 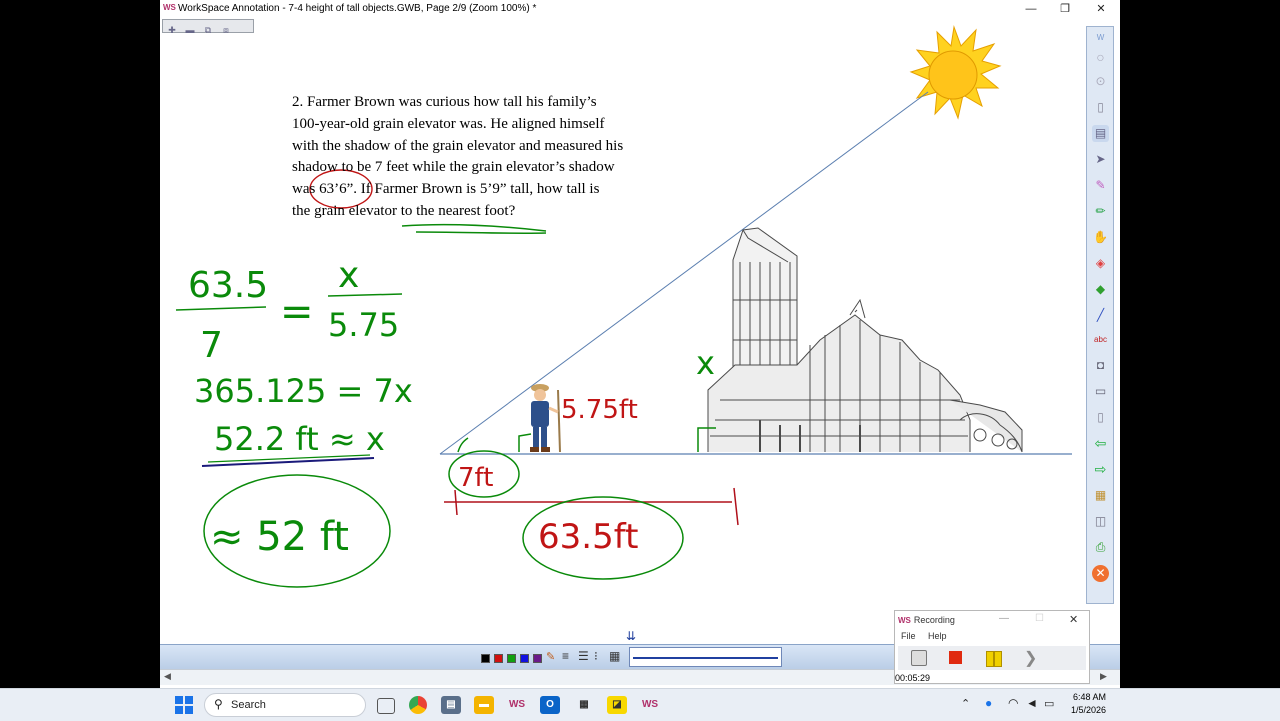 I want to click on recorder-menu-help: Help, so click(x=937, y=636).